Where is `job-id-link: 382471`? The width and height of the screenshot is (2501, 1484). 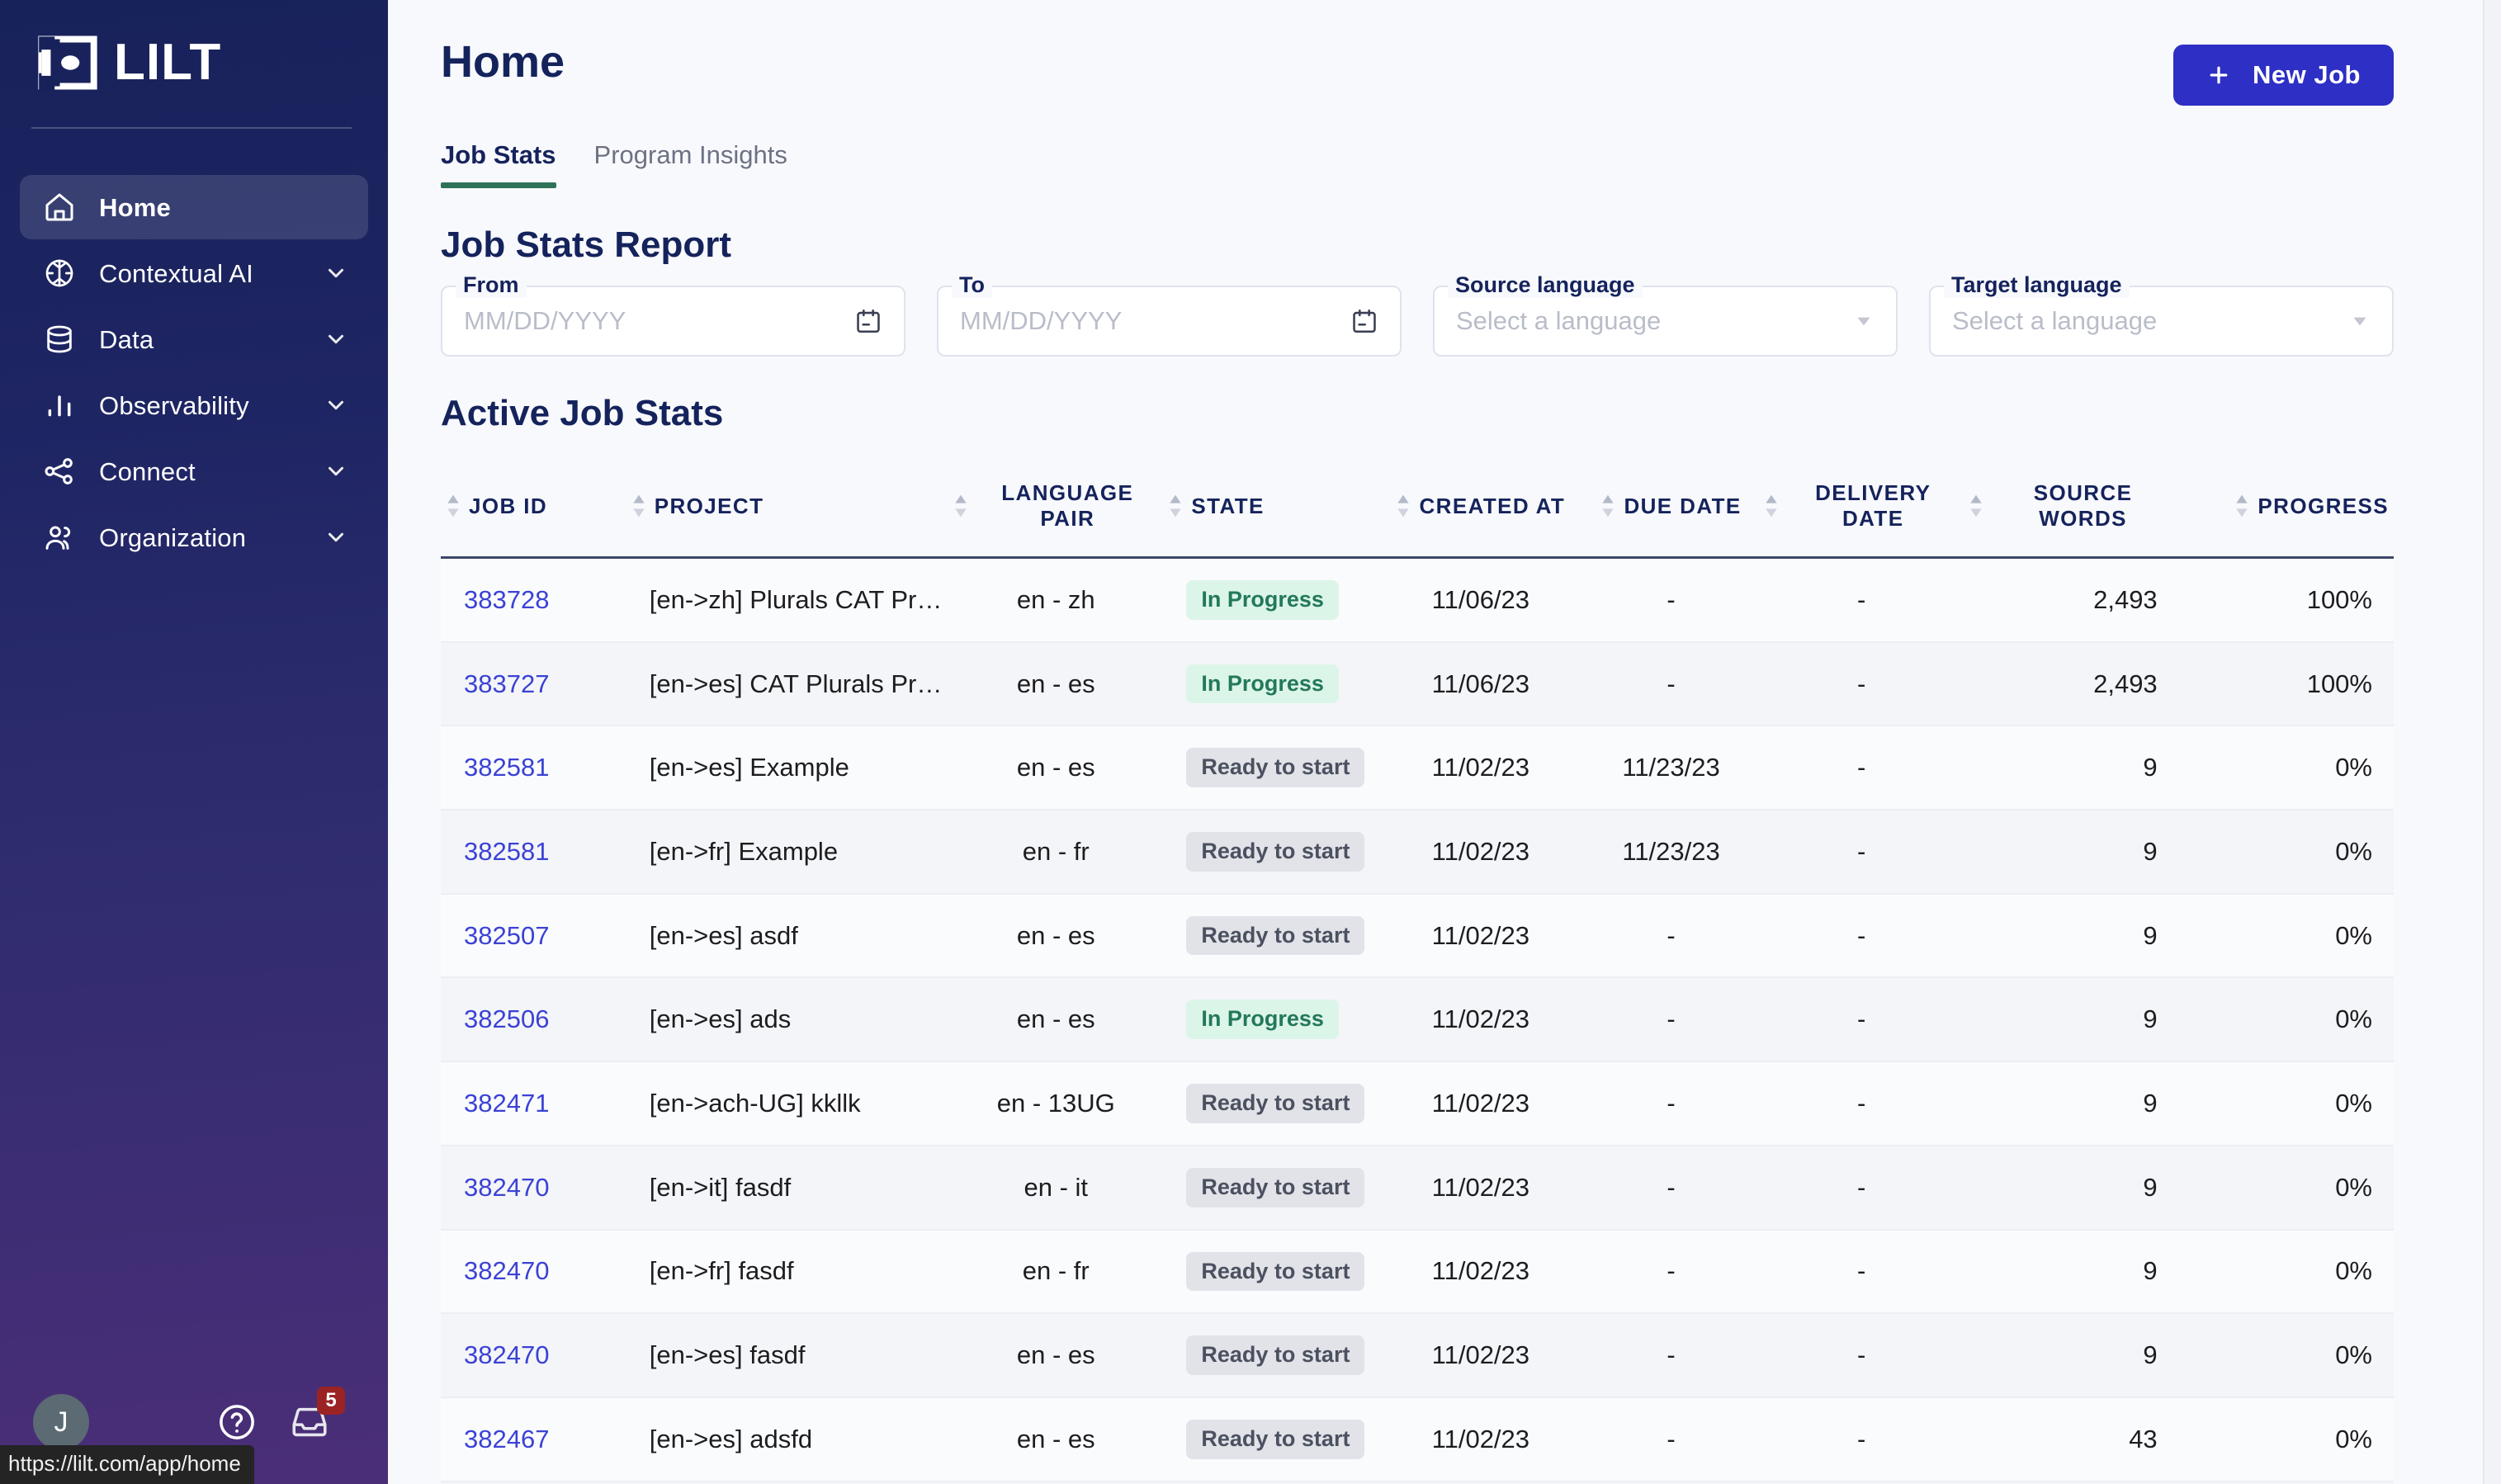 job-id-link: 382471 is located at coordinates (506, 1103).